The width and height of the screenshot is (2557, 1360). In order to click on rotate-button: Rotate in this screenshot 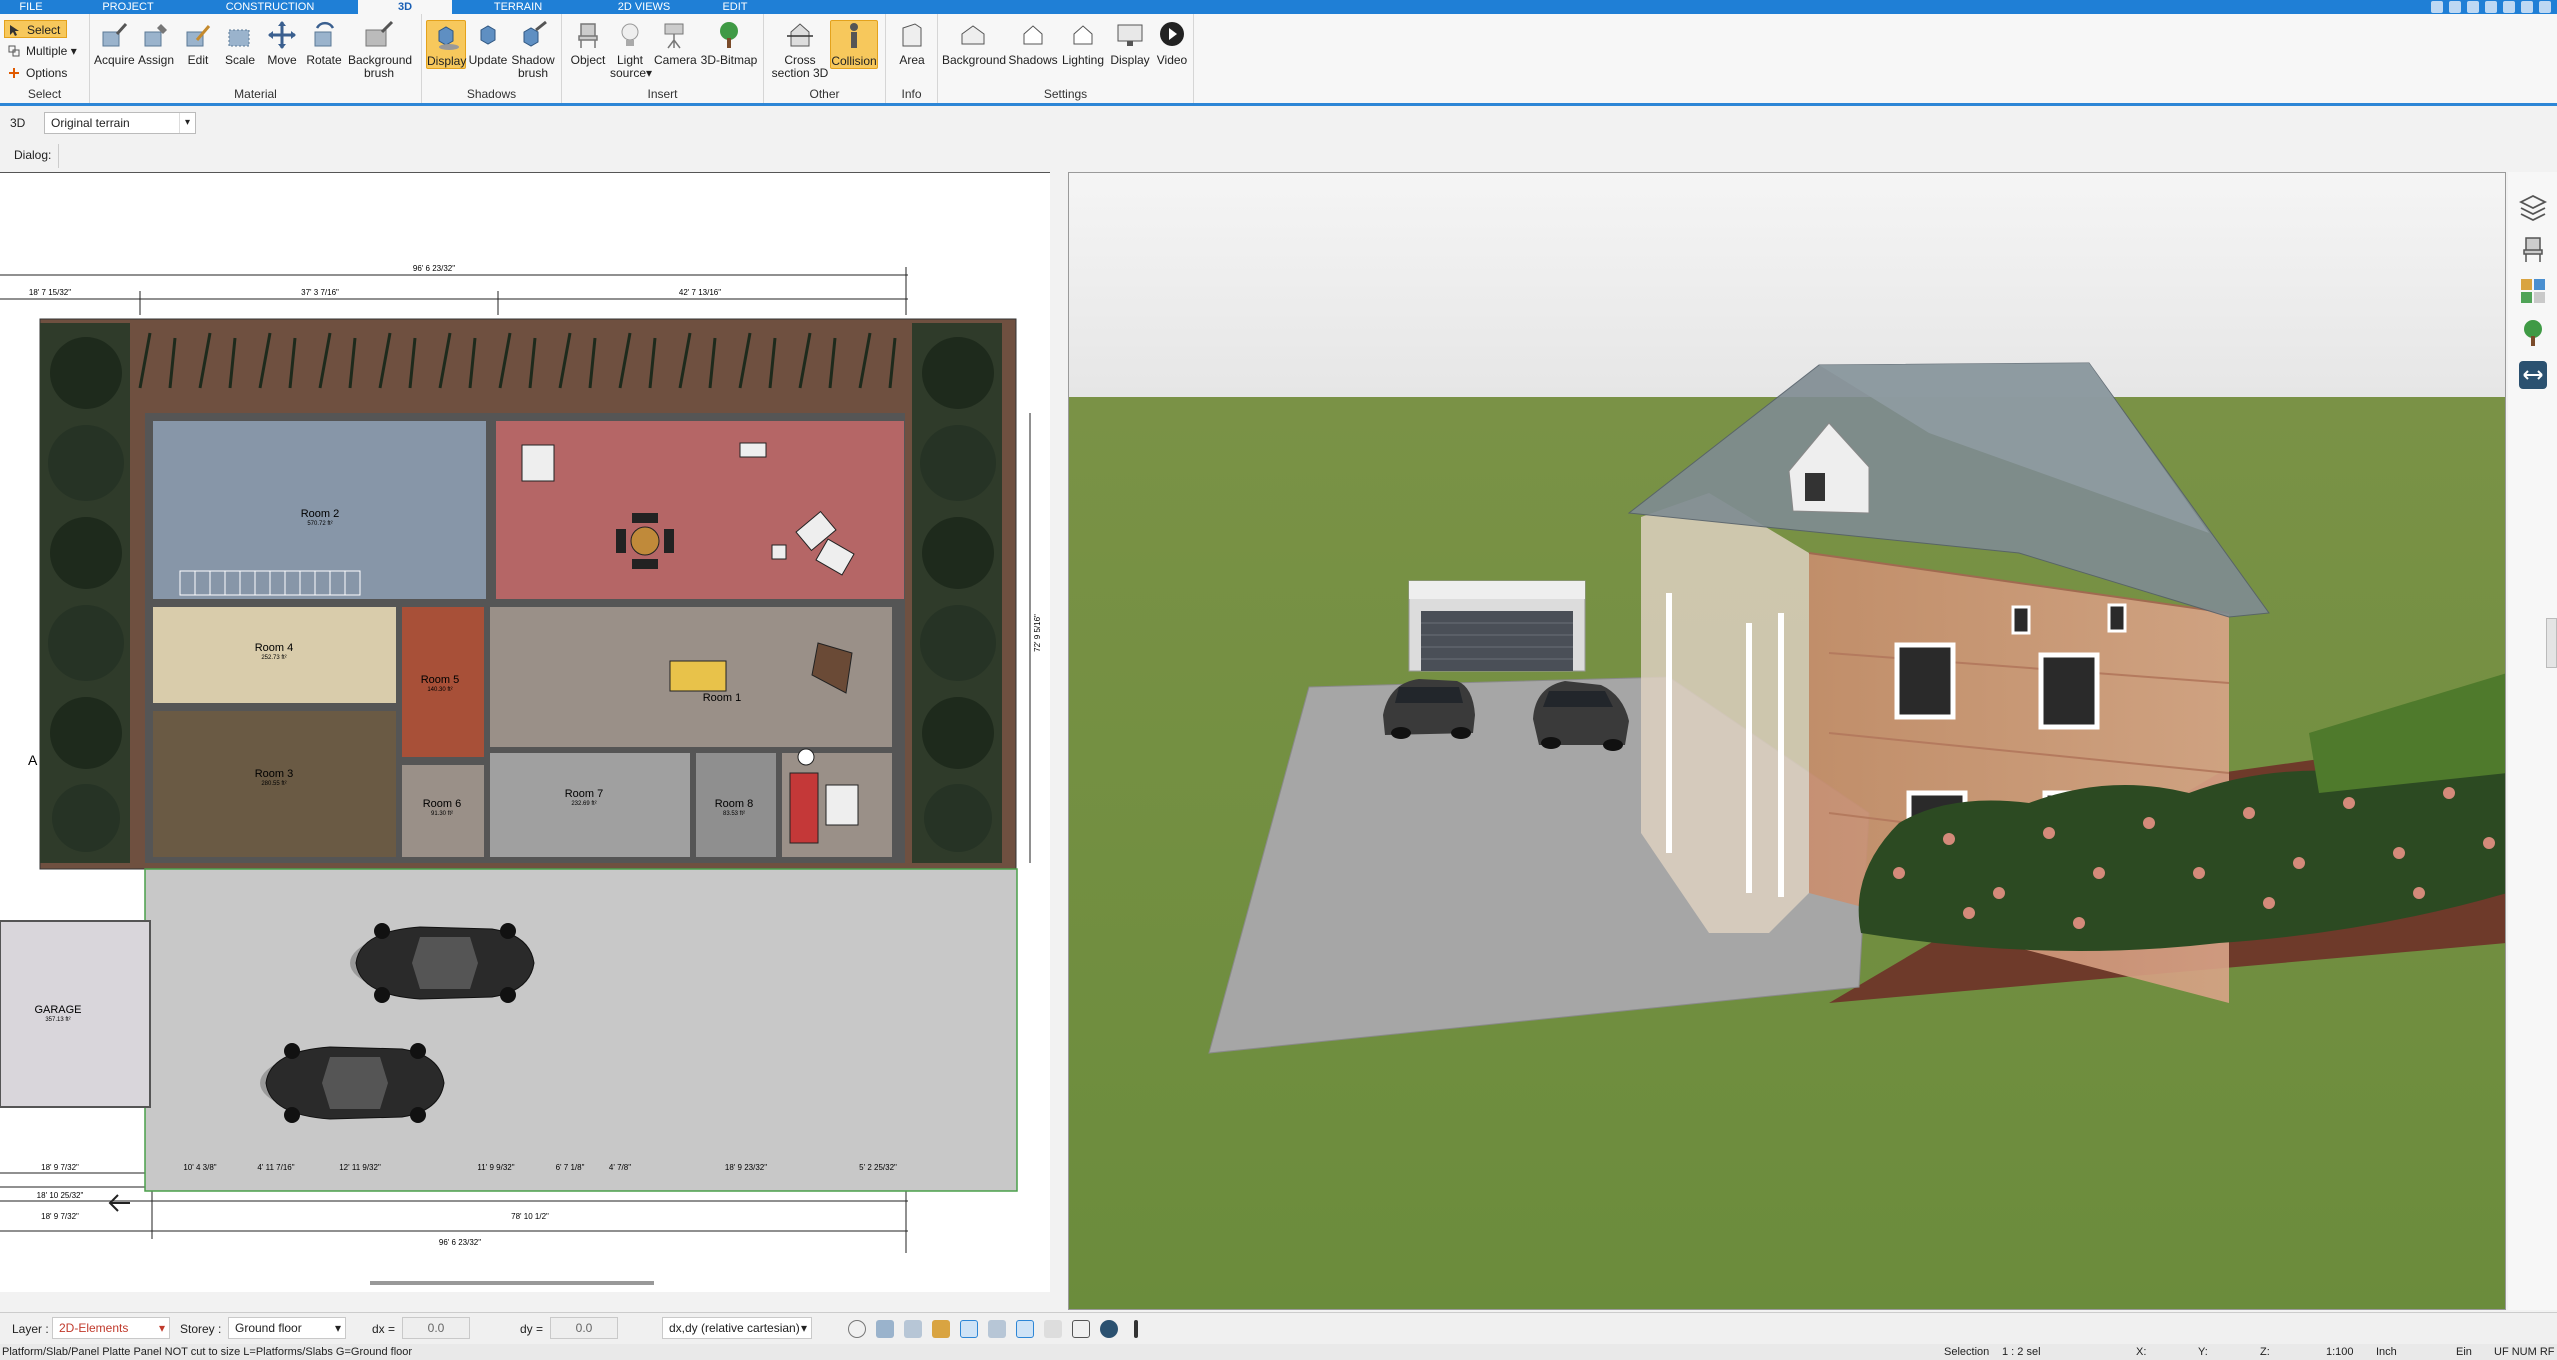, I will do `click(324, 43)`.